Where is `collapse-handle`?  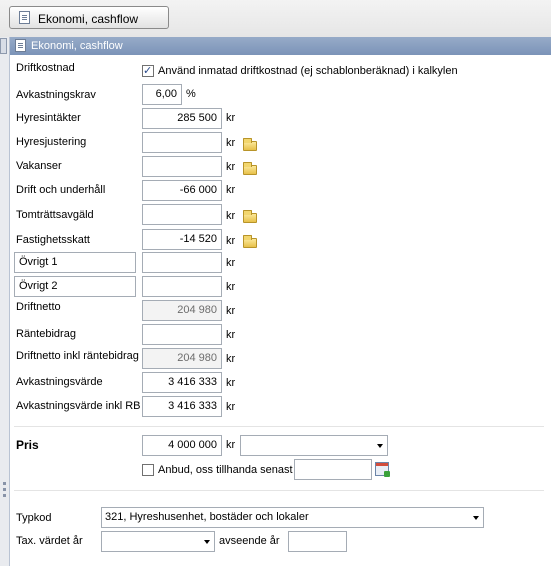
collapse-handle is located at coordinates (3, 46).